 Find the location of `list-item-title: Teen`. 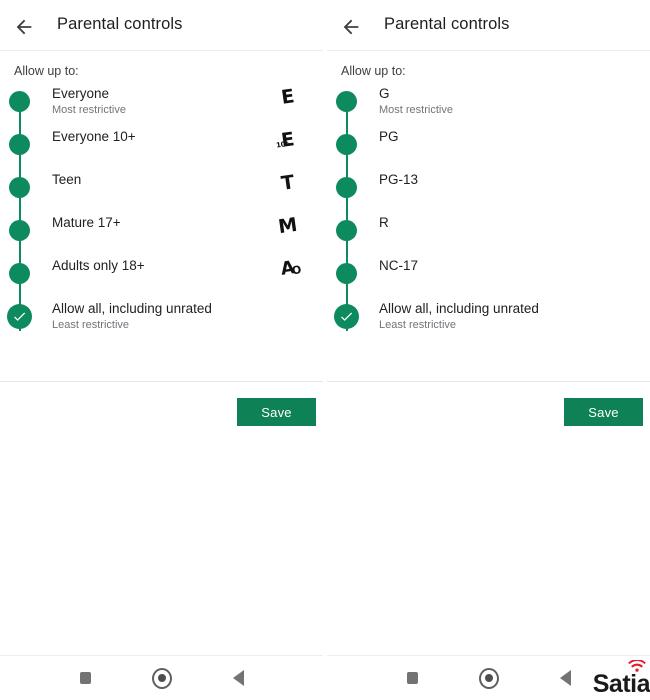

list-item-title: Teen is located at coordinates (67, 179).